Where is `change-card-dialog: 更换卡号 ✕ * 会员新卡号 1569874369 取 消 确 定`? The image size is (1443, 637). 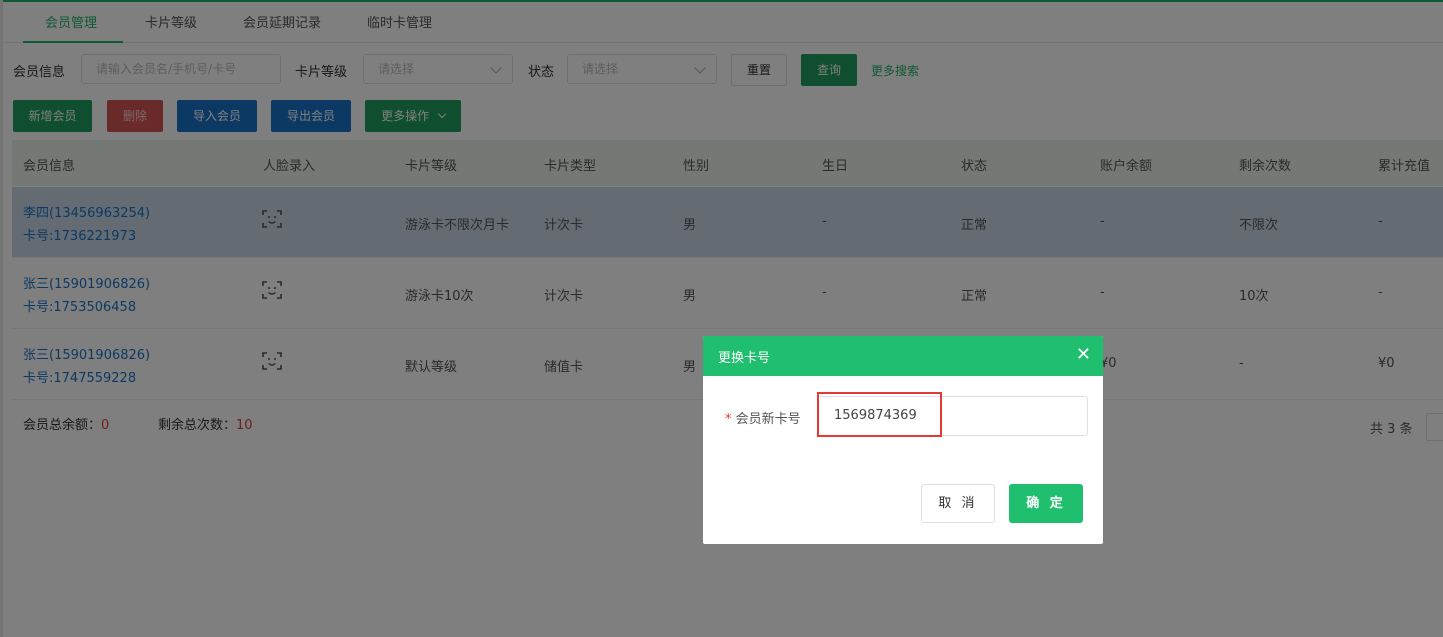
change-card-dialog: 更换卡号 ✕ * 会员新卡号 1569874369 取 消 确 定 is located at coordinates (903, 440).